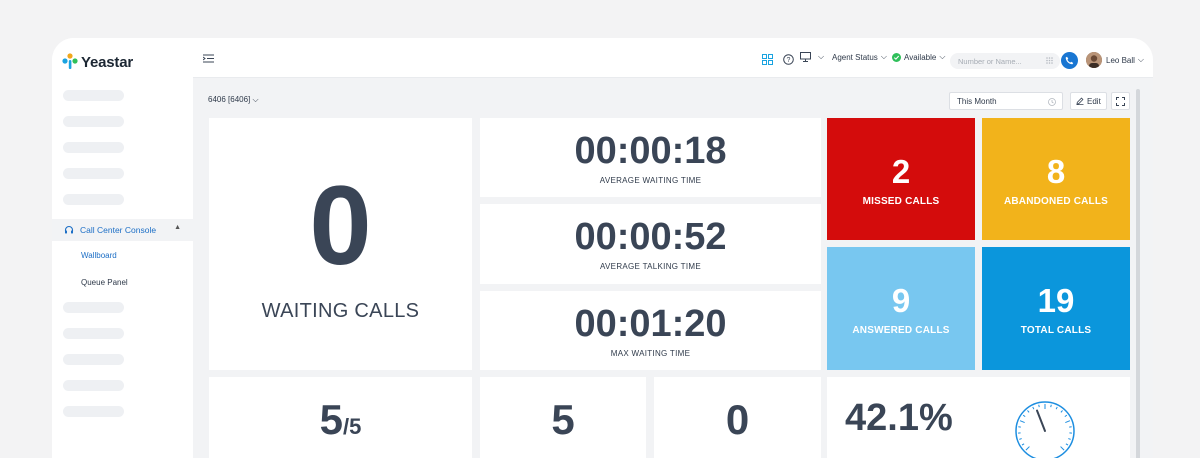 The width and height of the screenshot is (1200, 458). I want to click on waiting-calls-card: 0 WAITING CALLS, so click(340, 244).